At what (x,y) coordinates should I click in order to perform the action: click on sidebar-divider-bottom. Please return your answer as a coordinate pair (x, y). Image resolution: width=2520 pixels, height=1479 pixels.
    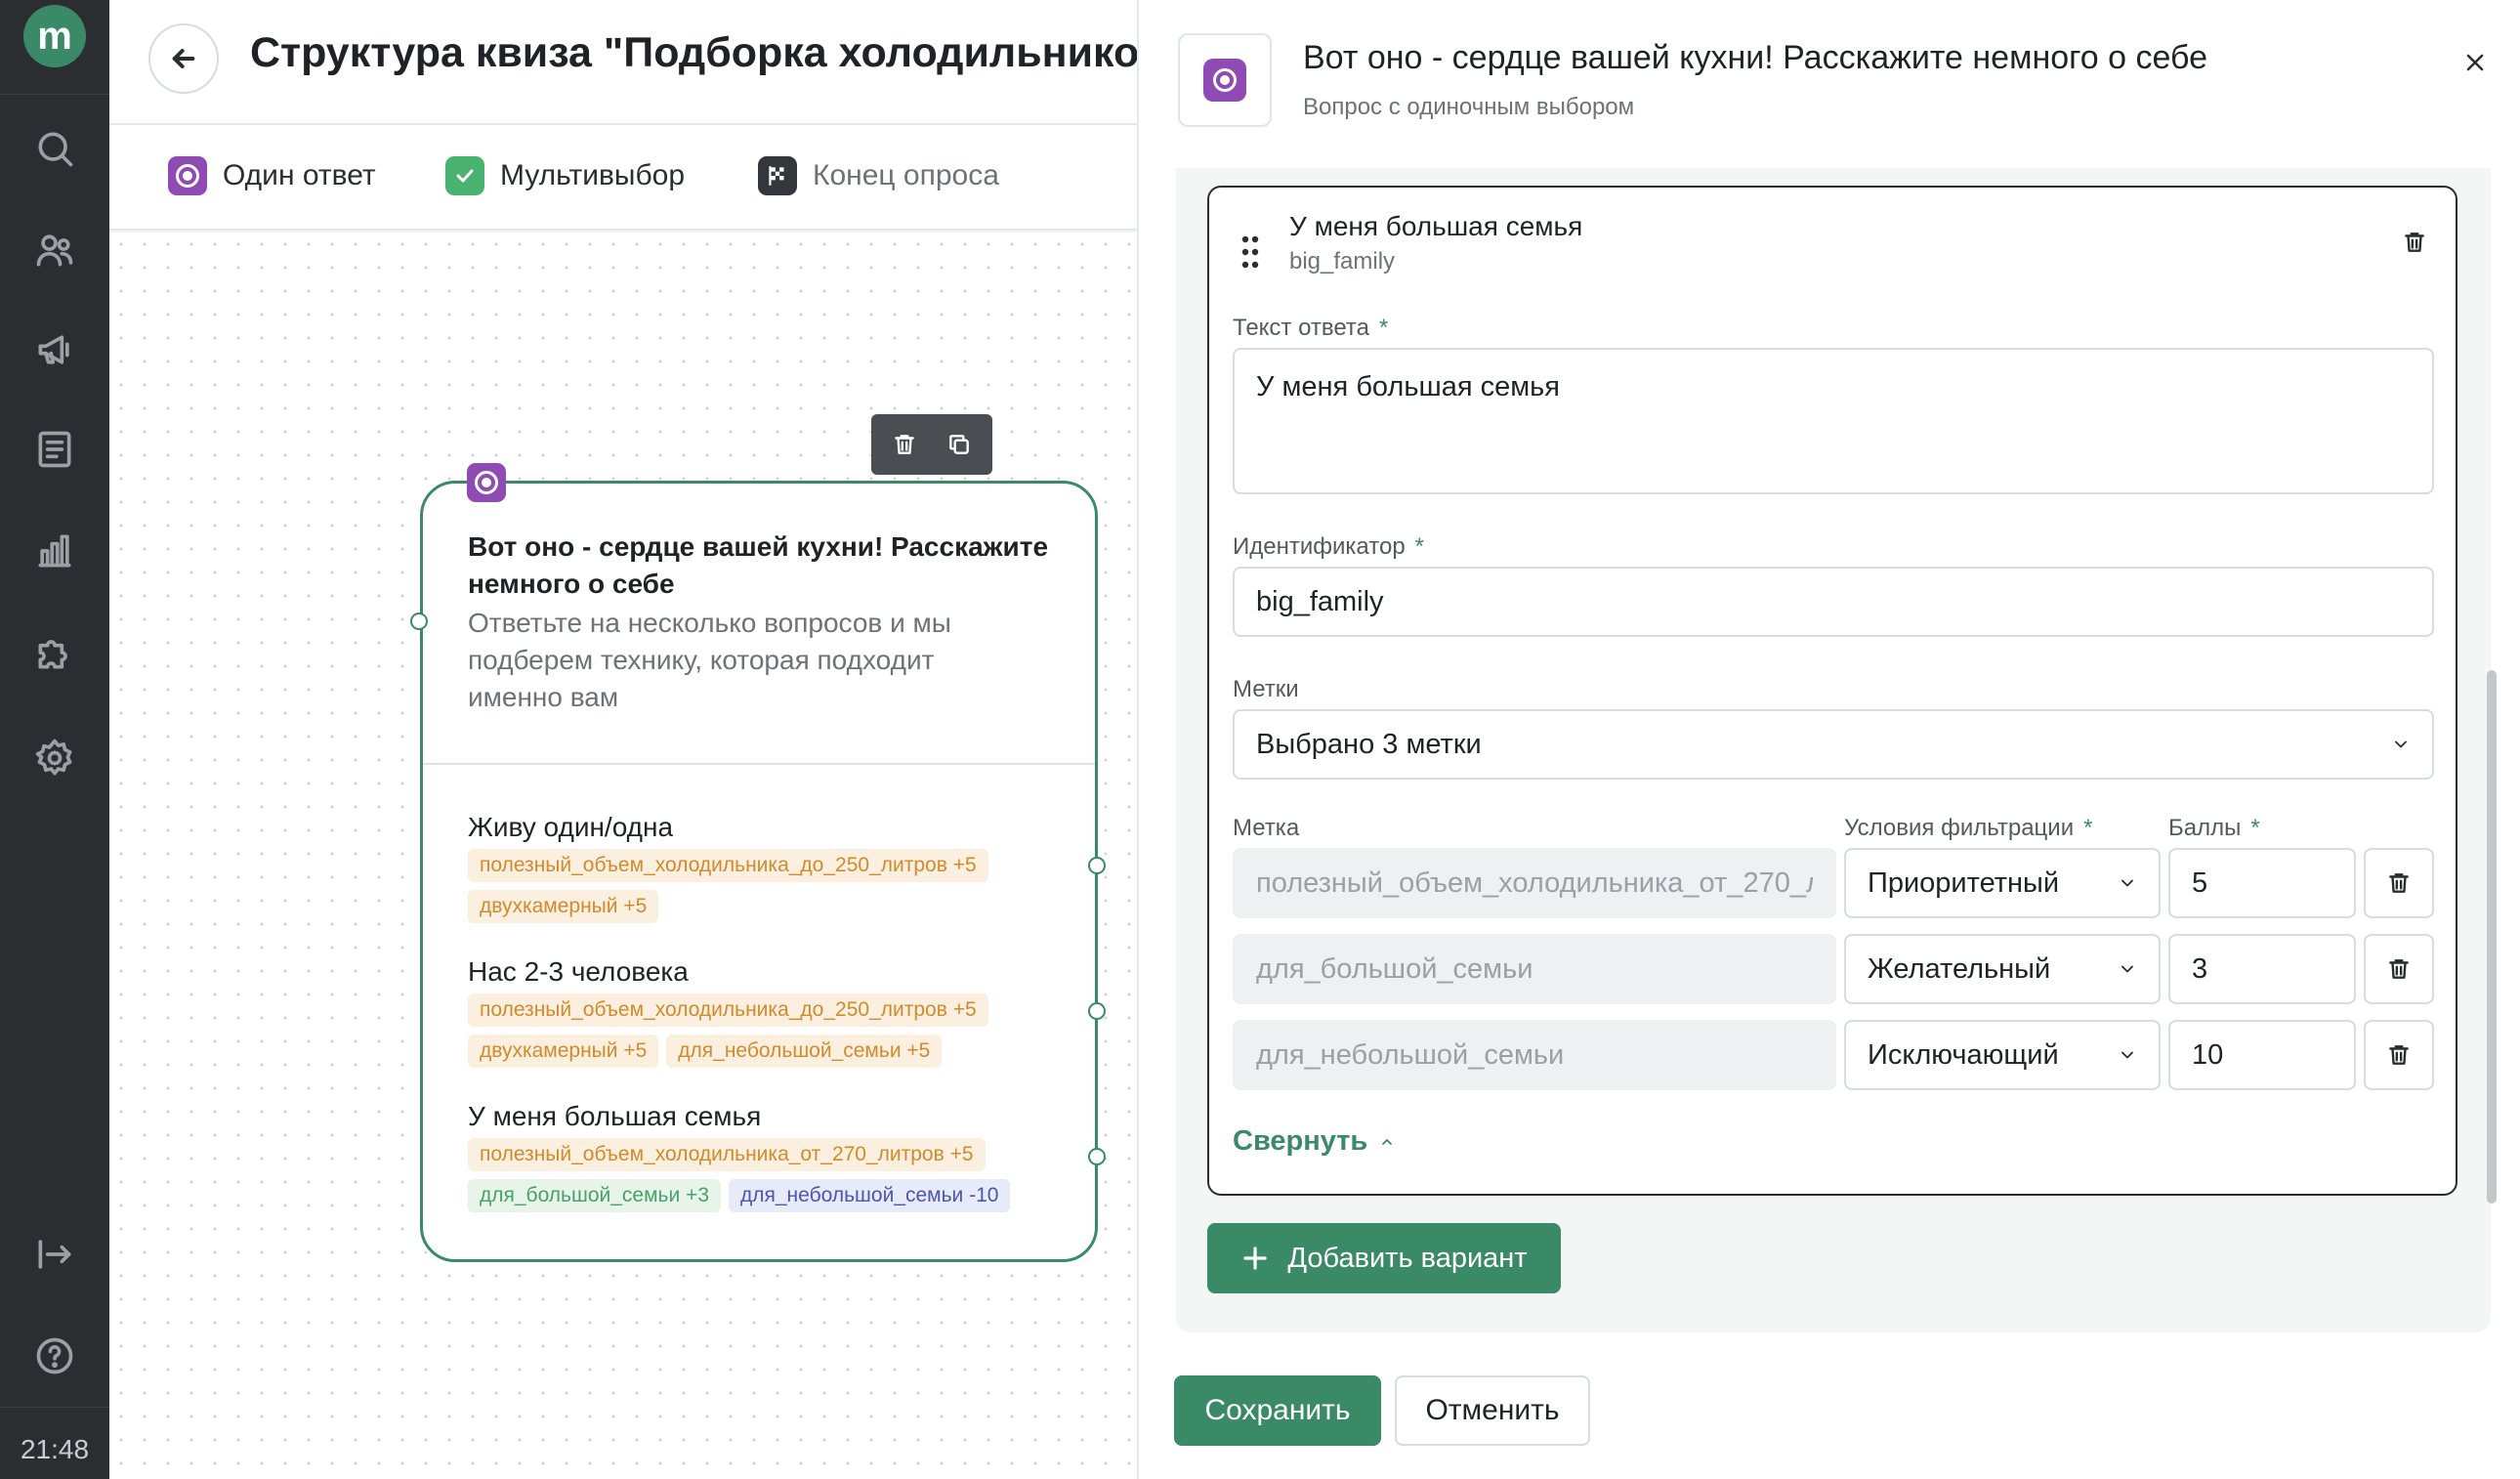
    Looking at the image, I should click on (54, 1408).